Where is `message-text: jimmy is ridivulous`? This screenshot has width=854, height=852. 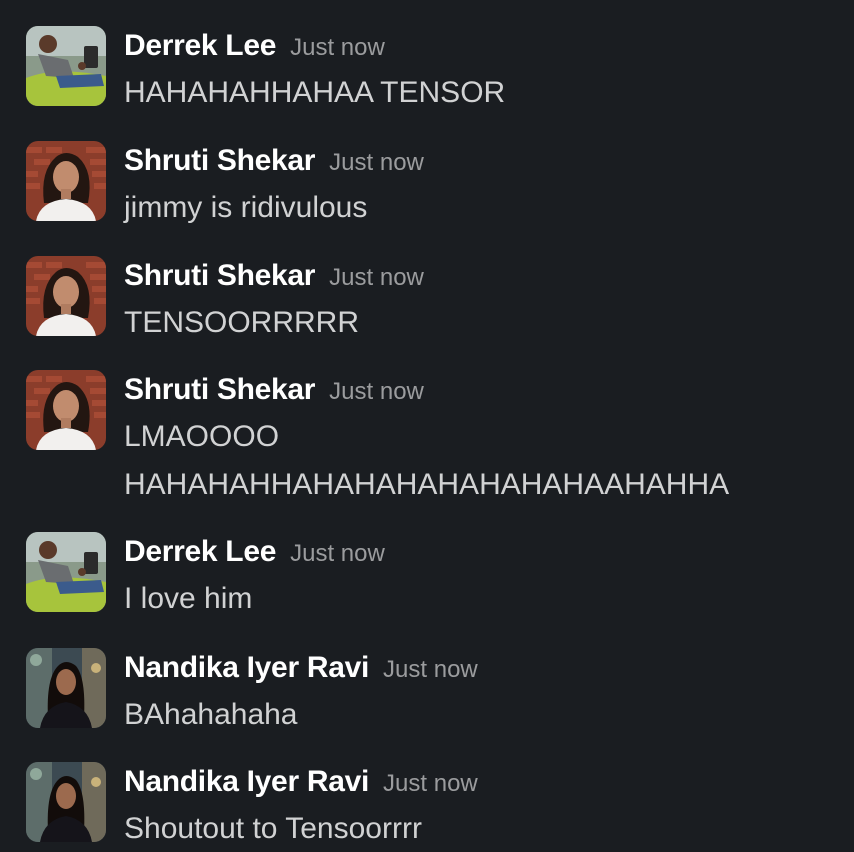
message-text: jimmy is ridivulous is located at coordinates (245, 208).